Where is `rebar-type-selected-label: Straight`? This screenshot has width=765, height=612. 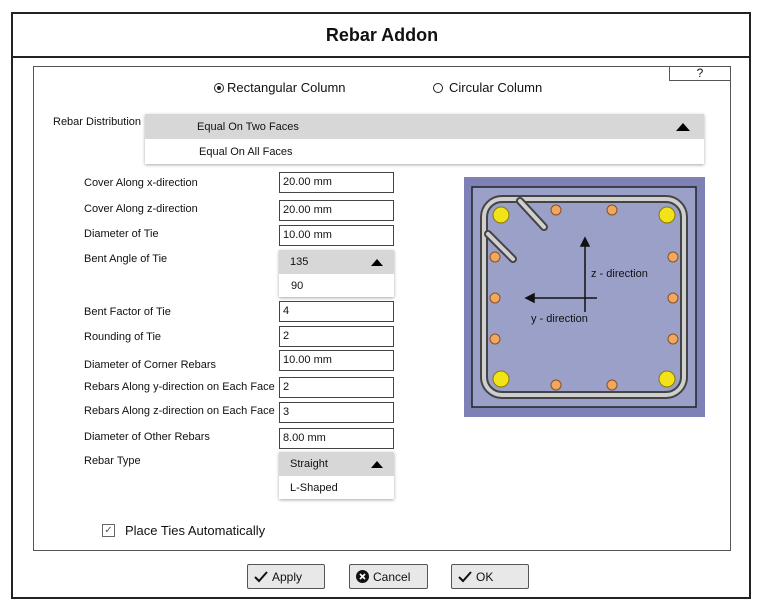
rebar-type-selected-label: Straight is located at coordinates (309, 464).